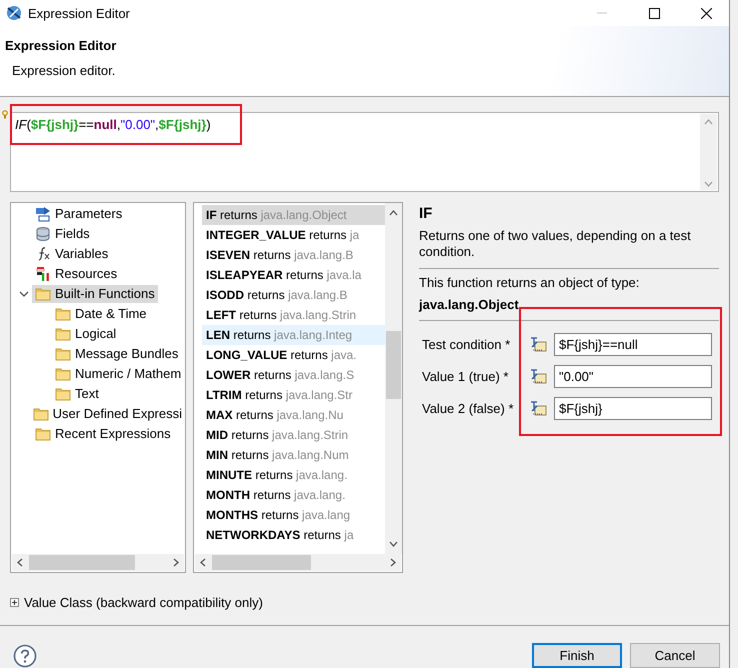 Image resolution: width=738 pixels, height=668 pixels. Describe the element at coordinates (293, 294) in the screenshot. I see `function-item: ISODD returns java.lang.B` at that location.